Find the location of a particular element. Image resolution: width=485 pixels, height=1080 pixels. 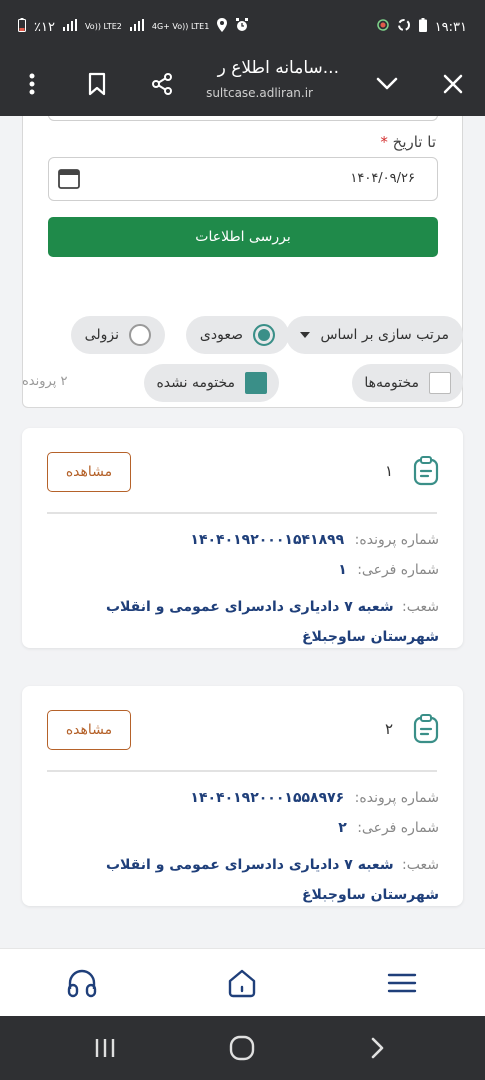

filter-closed: مختومه‌ها is located at coordinates (407, 383).